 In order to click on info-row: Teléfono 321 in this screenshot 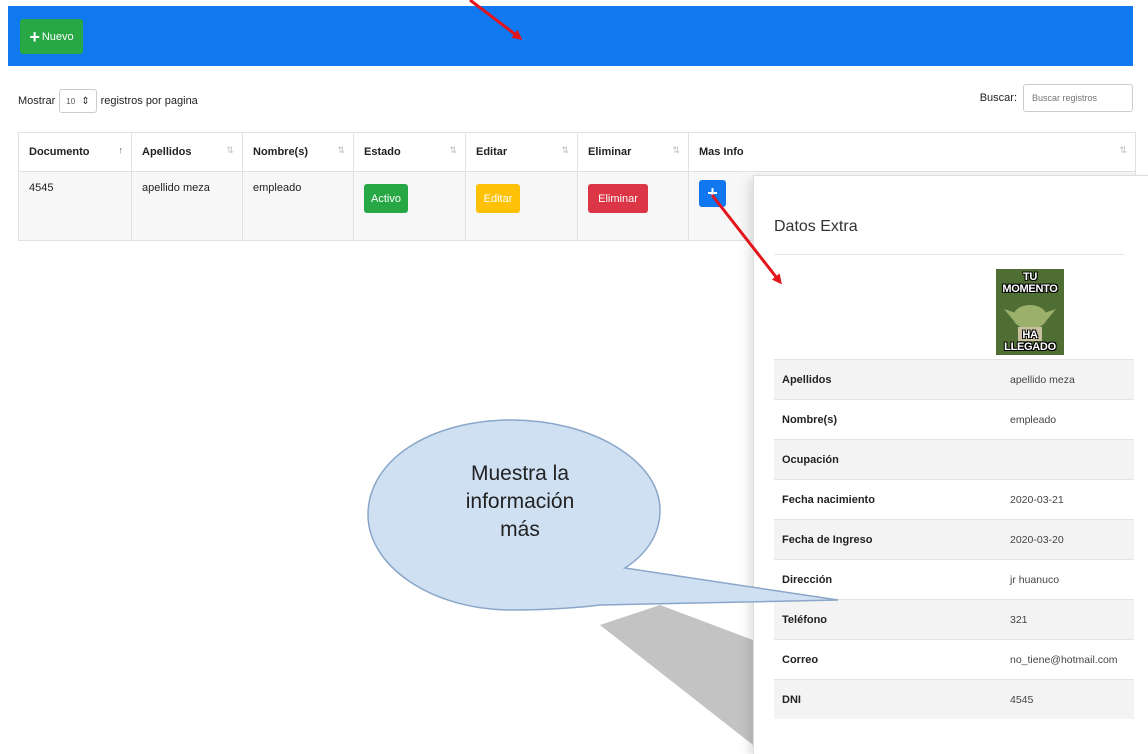, I will do `click(954, 619)`.